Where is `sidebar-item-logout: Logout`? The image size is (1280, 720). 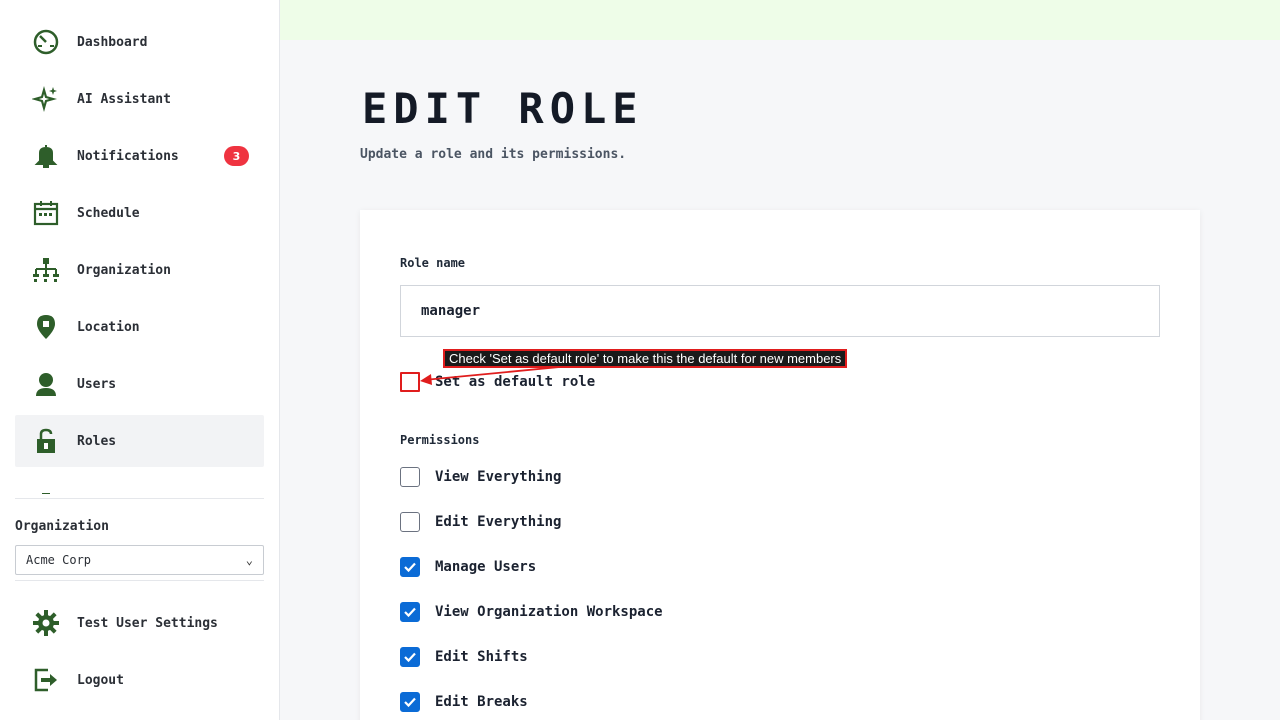 sidebar-item-logout: Logout is located at coordinates (139, 680).